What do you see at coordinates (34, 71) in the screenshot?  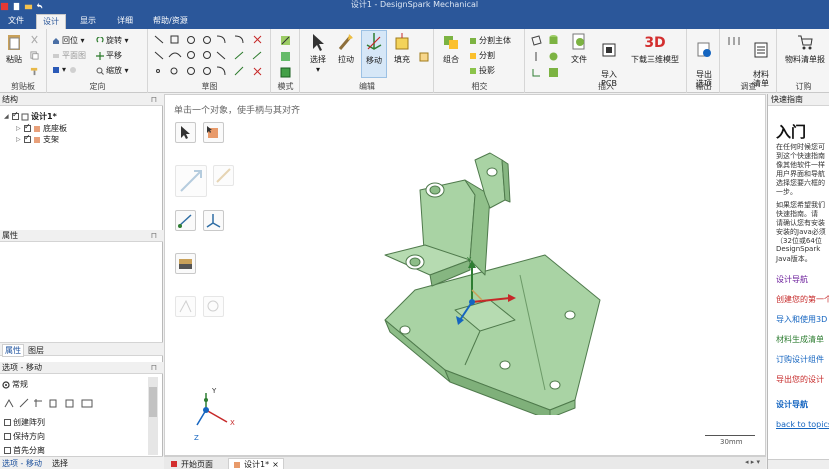 I see `format-painter-icon` at bounding box center [34, 71].